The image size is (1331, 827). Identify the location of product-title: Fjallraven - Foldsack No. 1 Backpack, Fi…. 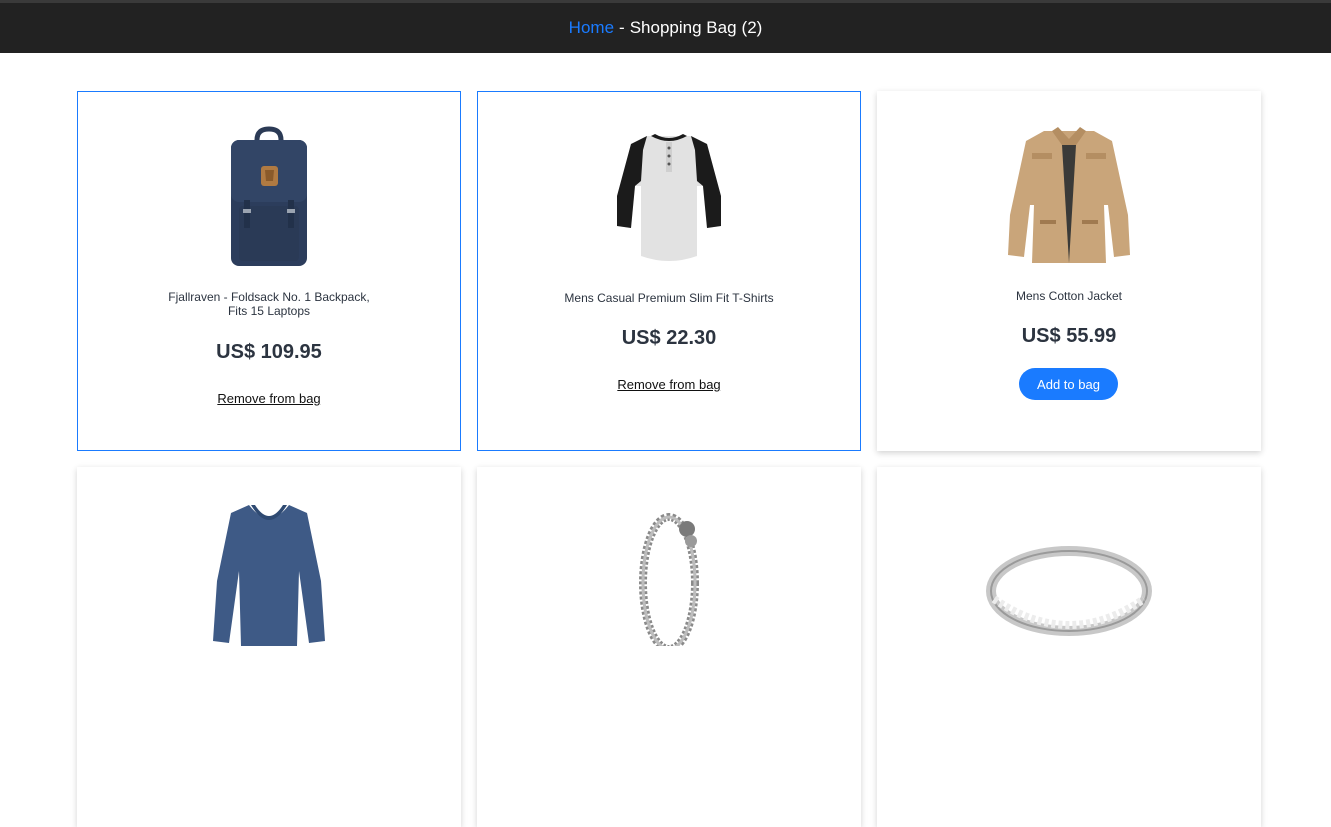
(269, 304).